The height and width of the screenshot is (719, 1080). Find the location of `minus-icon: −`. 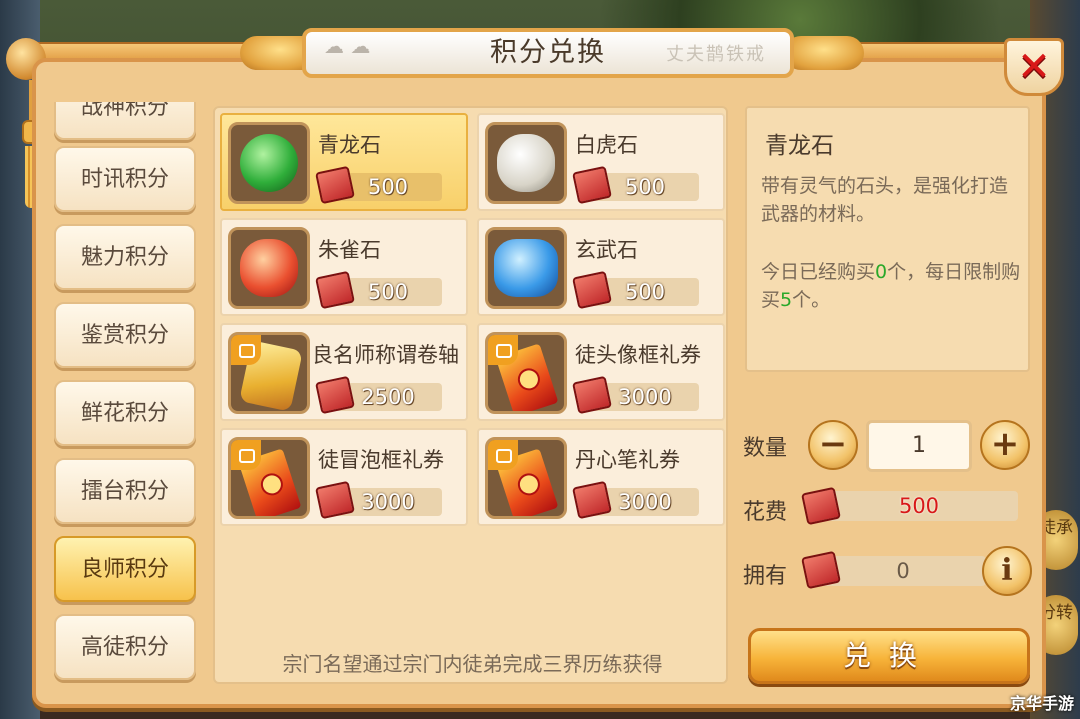

minus-icon: − is located at coordinates (833, 444).